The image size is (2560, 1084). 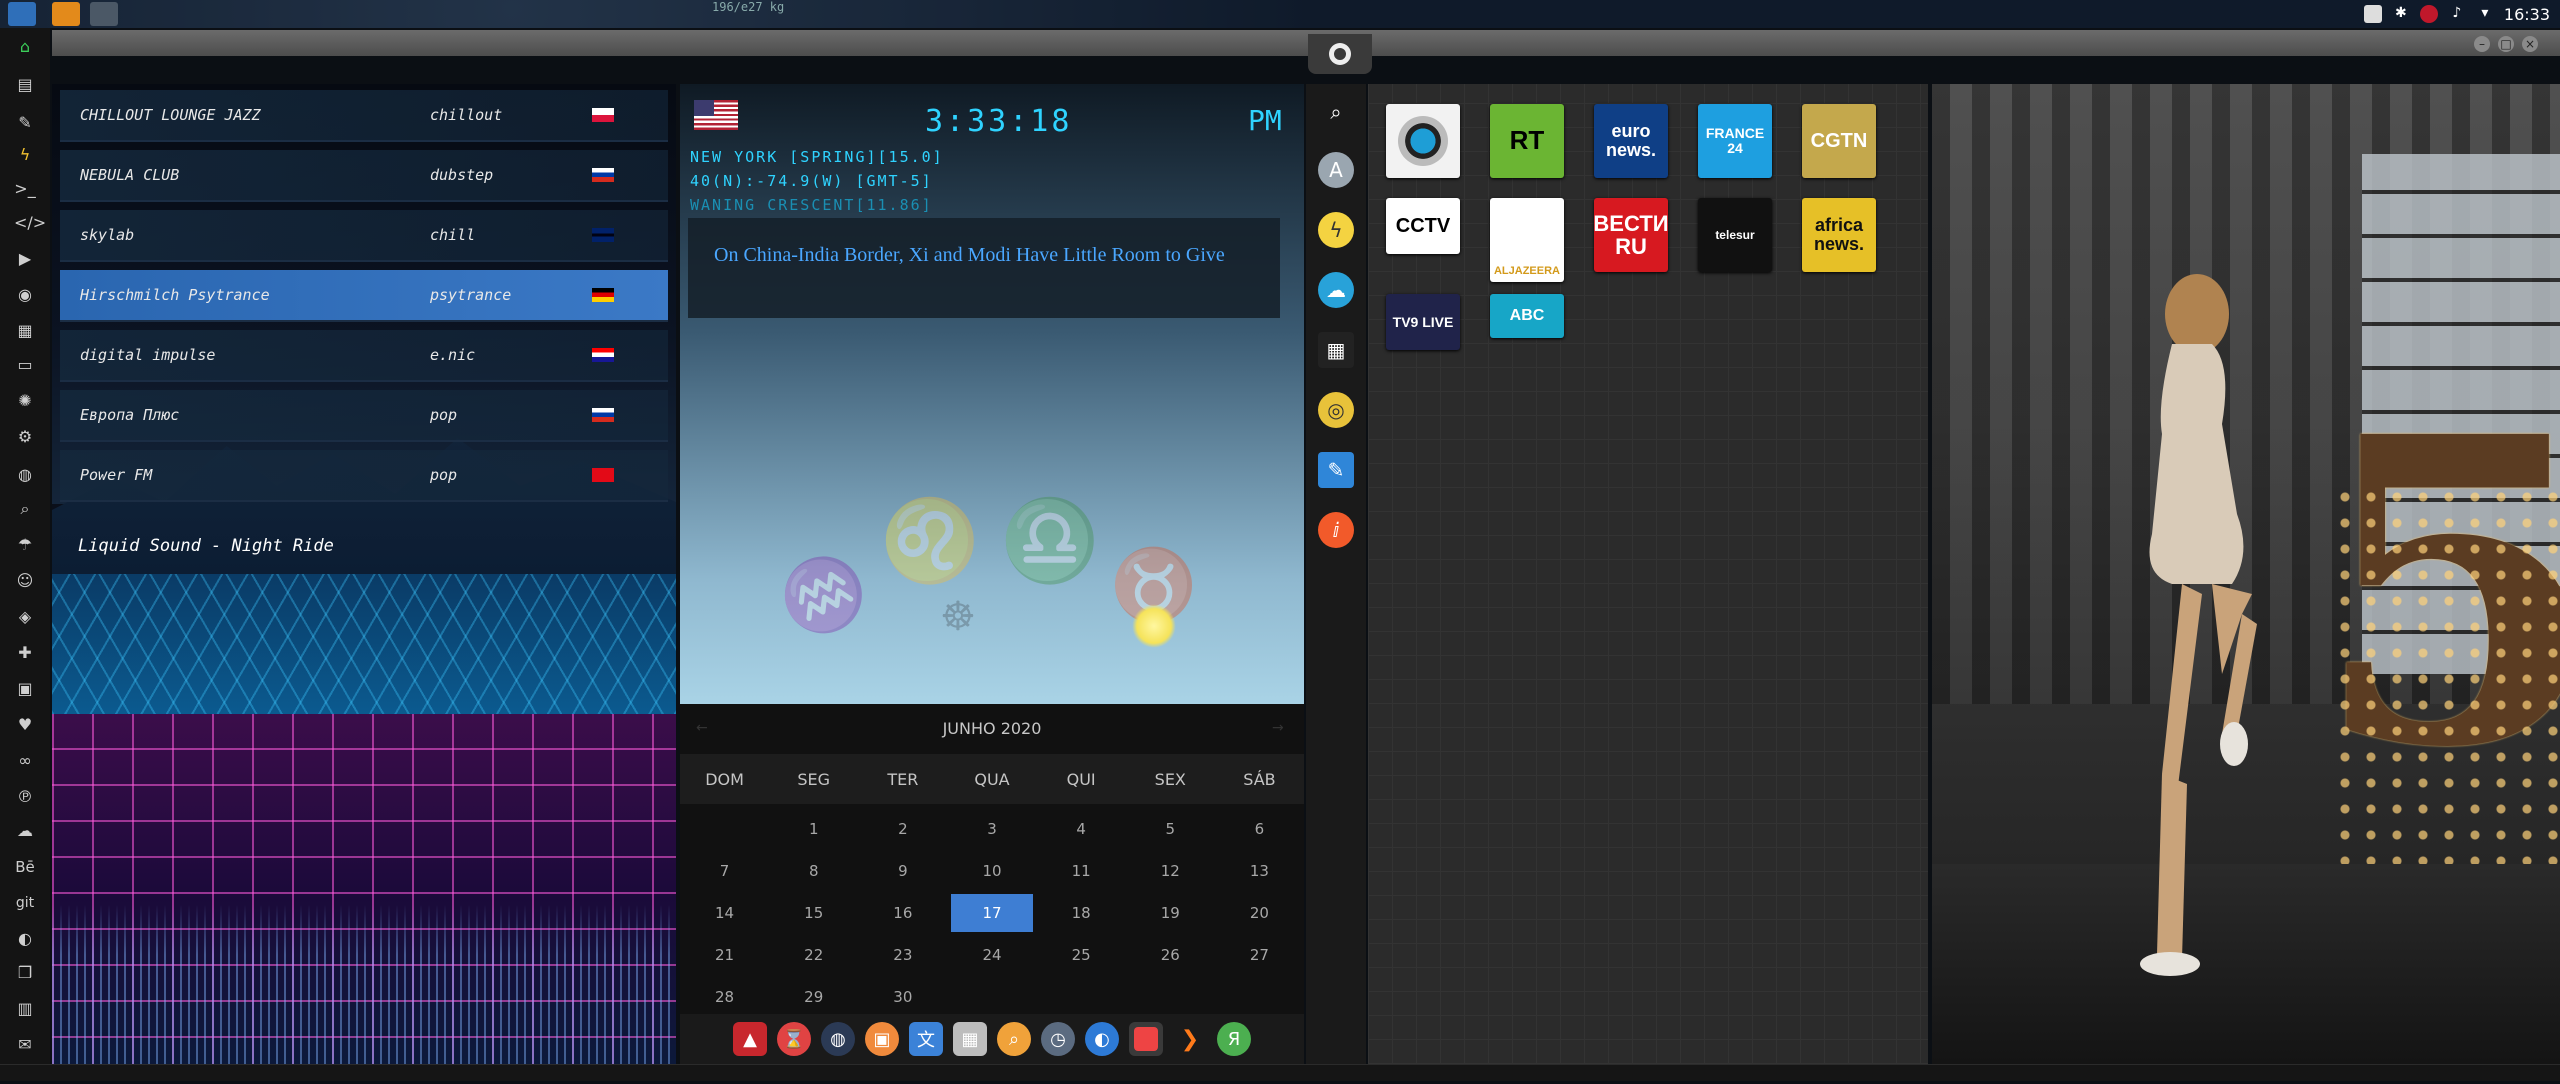 What do you see at coordinates (992, 913) in the screenshot?
I see `calendar-day-today: 17` at bounding box center [992, 913].